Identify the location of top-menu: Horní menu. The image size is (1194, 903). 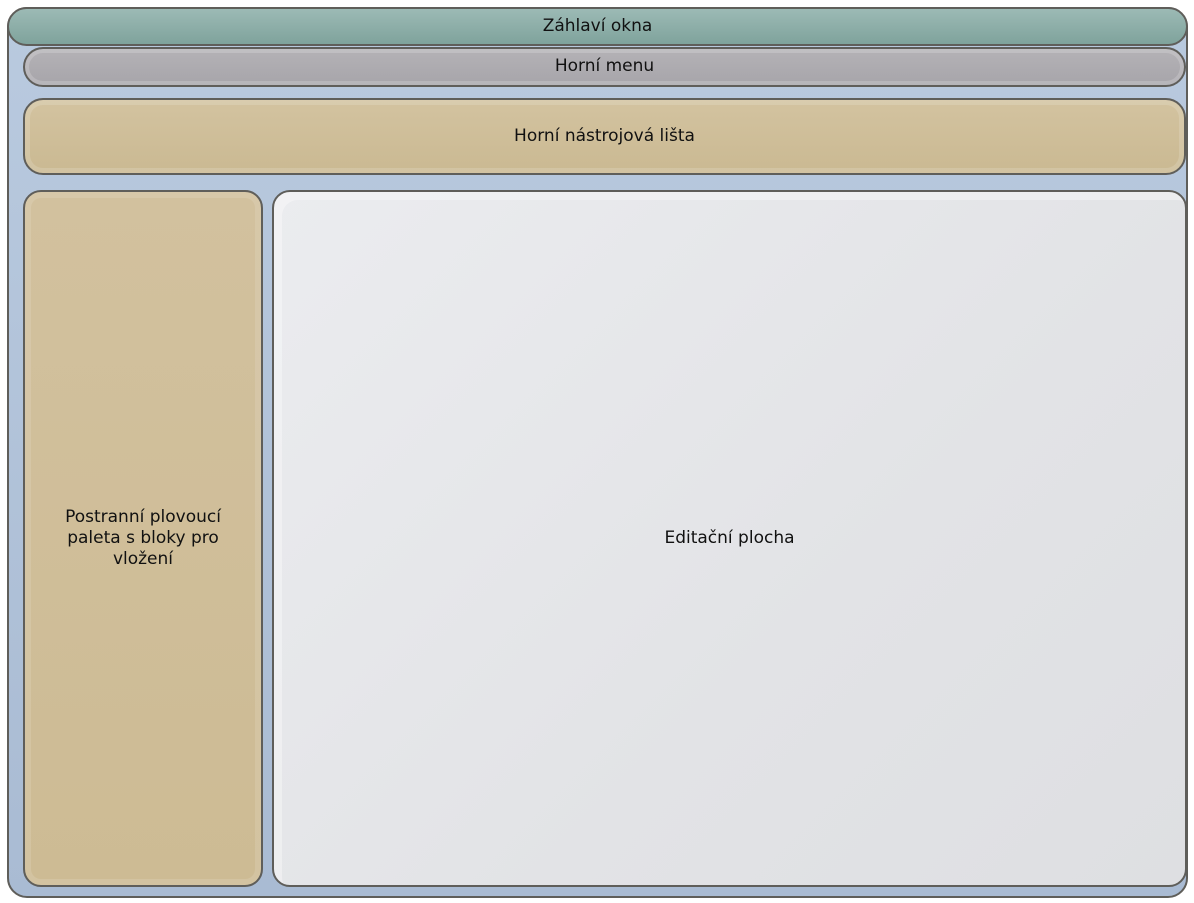
(604, 67).